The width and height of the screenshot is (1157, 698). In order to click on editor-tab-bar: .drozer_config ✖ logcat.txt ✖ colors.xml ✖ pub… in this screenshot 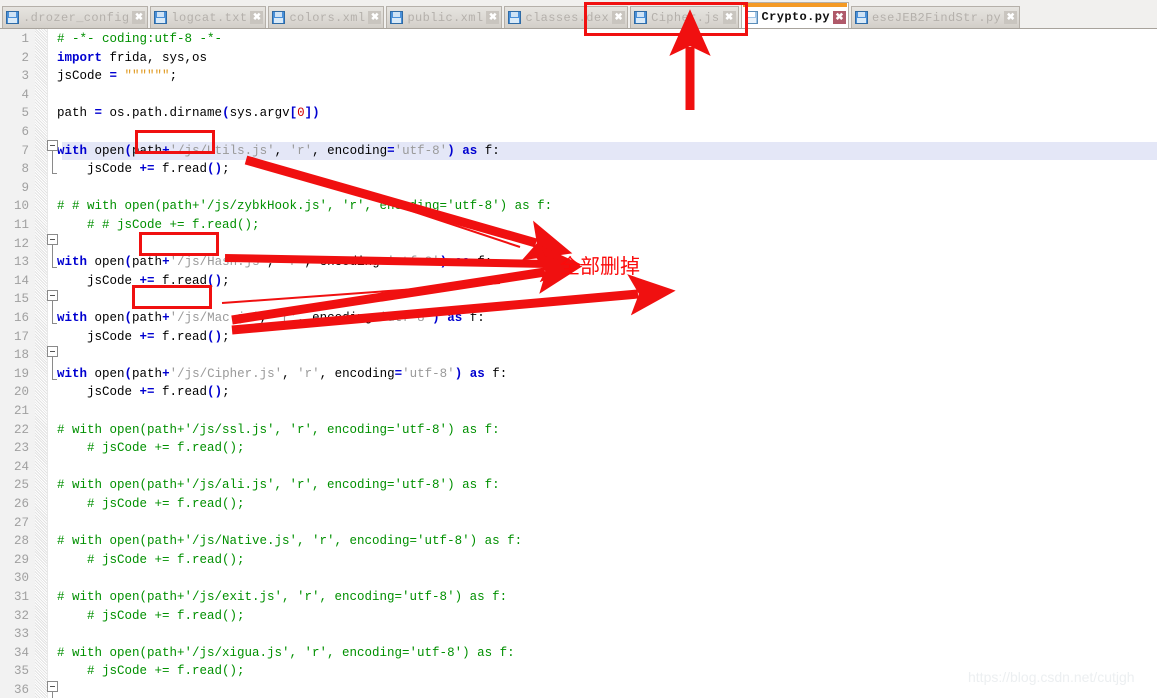, I will do `click(578, 14)`.